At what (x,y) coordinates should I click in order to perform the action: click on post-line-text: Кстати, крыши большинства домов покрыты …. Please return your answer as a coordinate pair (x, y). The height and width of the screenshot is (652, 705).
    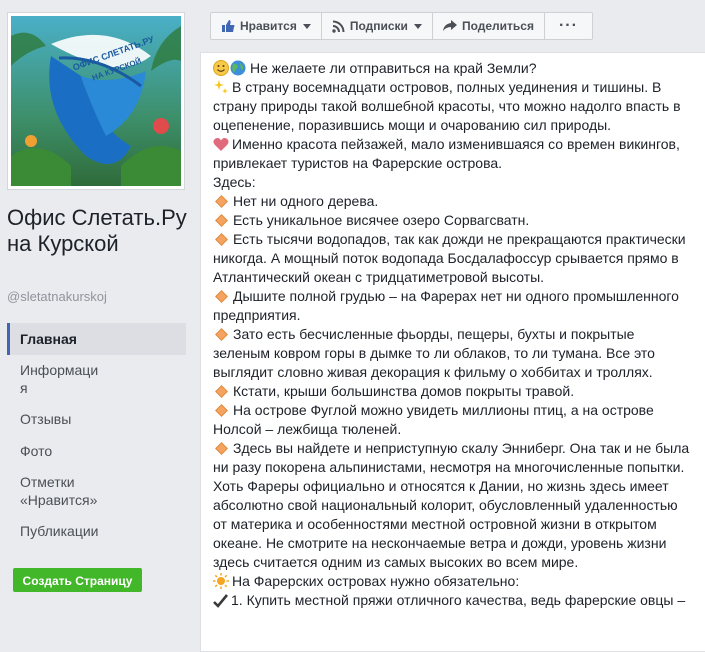
    Looking at the image, I should click on (404, 391).